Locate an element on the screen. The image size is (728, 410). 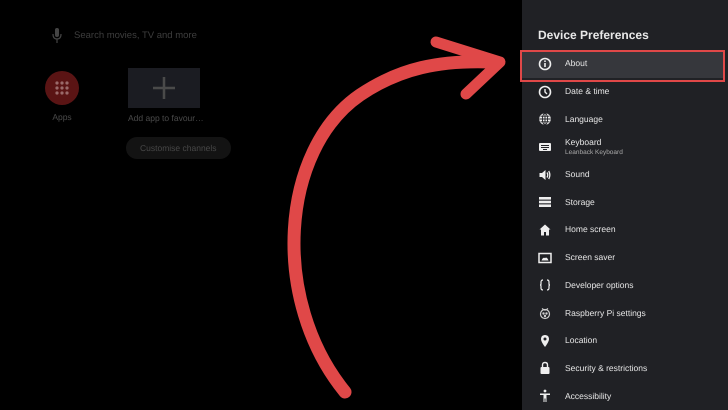
item-label: Date & time is located at coordinates (587, 92).